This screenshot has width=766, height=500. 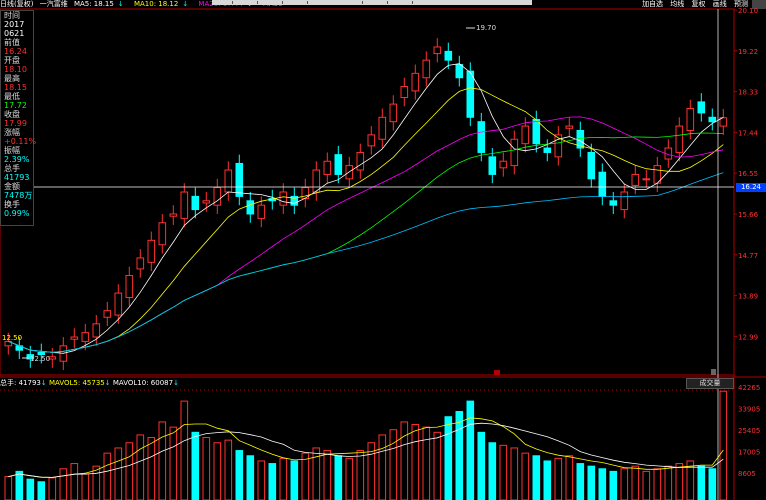 I want to click on vol-mavol10: MAVOL10: 60087↓, so click(x=145, y=383).